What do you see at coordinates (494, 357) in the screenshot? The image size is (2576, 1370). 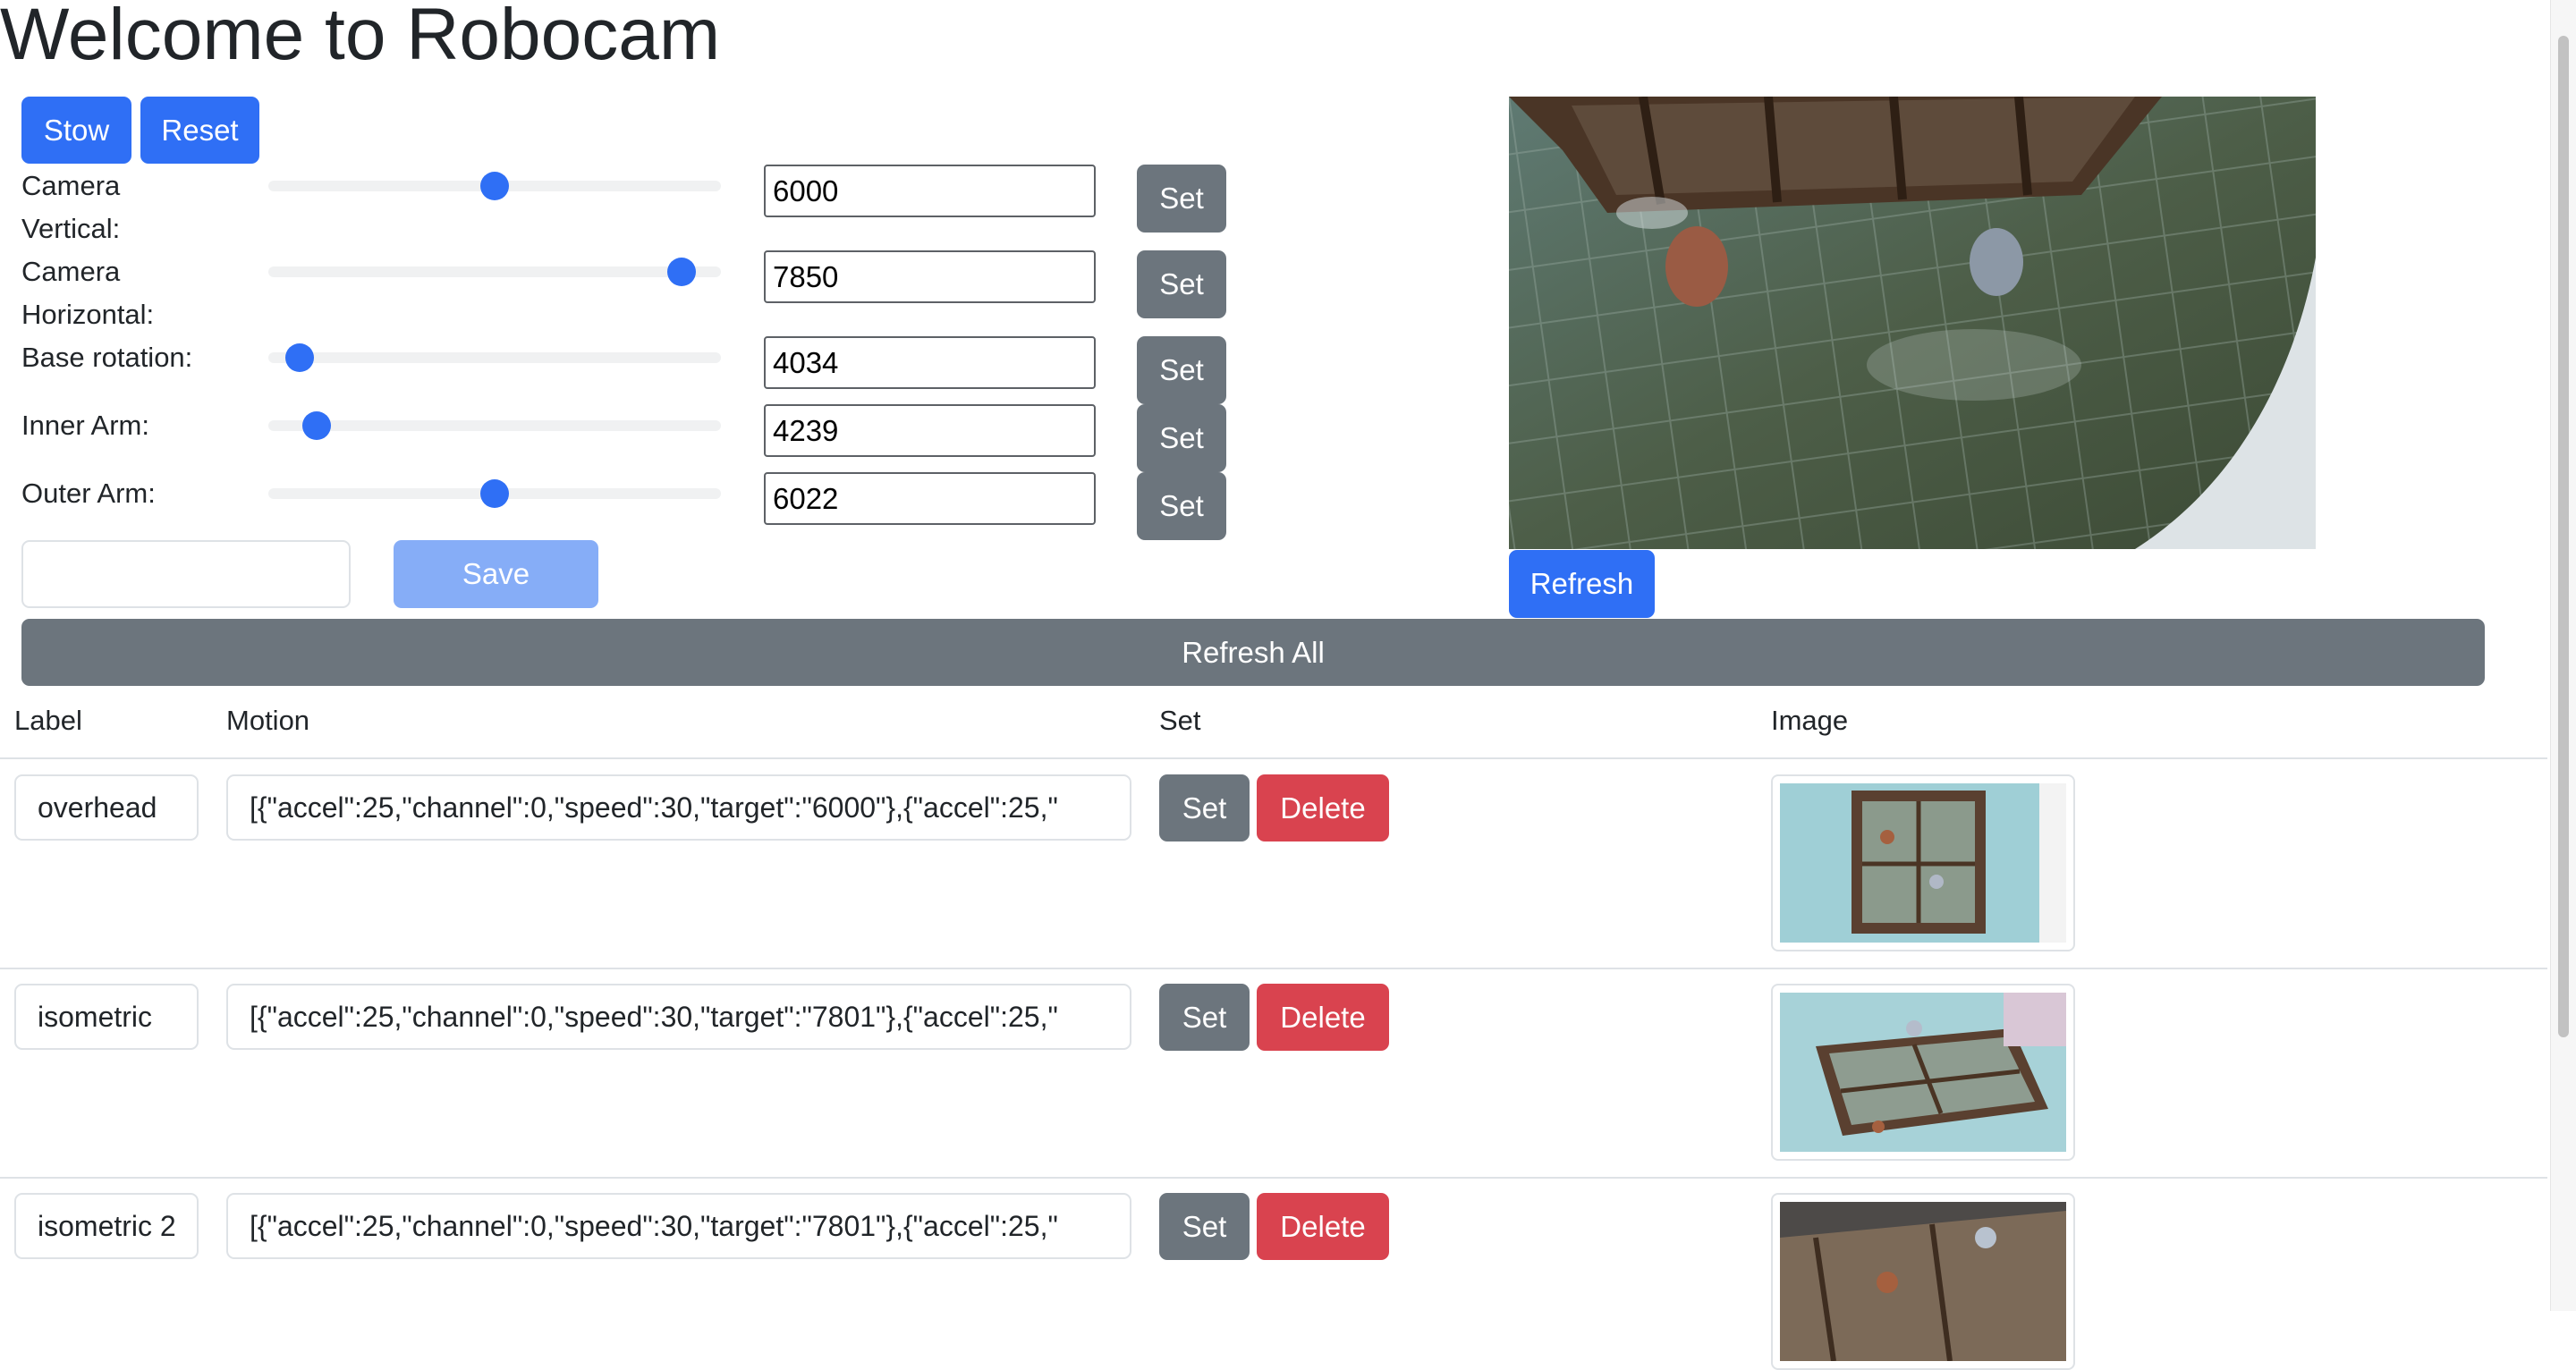 I see `base-rotation-slider` at bounding box center [494, 357].